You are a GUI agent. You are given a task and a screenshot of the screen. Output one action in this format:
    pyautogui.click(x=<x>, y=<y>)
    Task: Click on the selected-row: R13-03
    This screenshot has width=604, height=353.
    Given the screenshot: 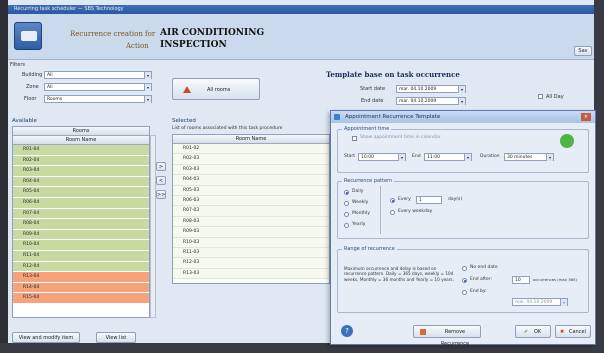 What is the action you would take?
    pyautogui.click(x=251, y=274)
    